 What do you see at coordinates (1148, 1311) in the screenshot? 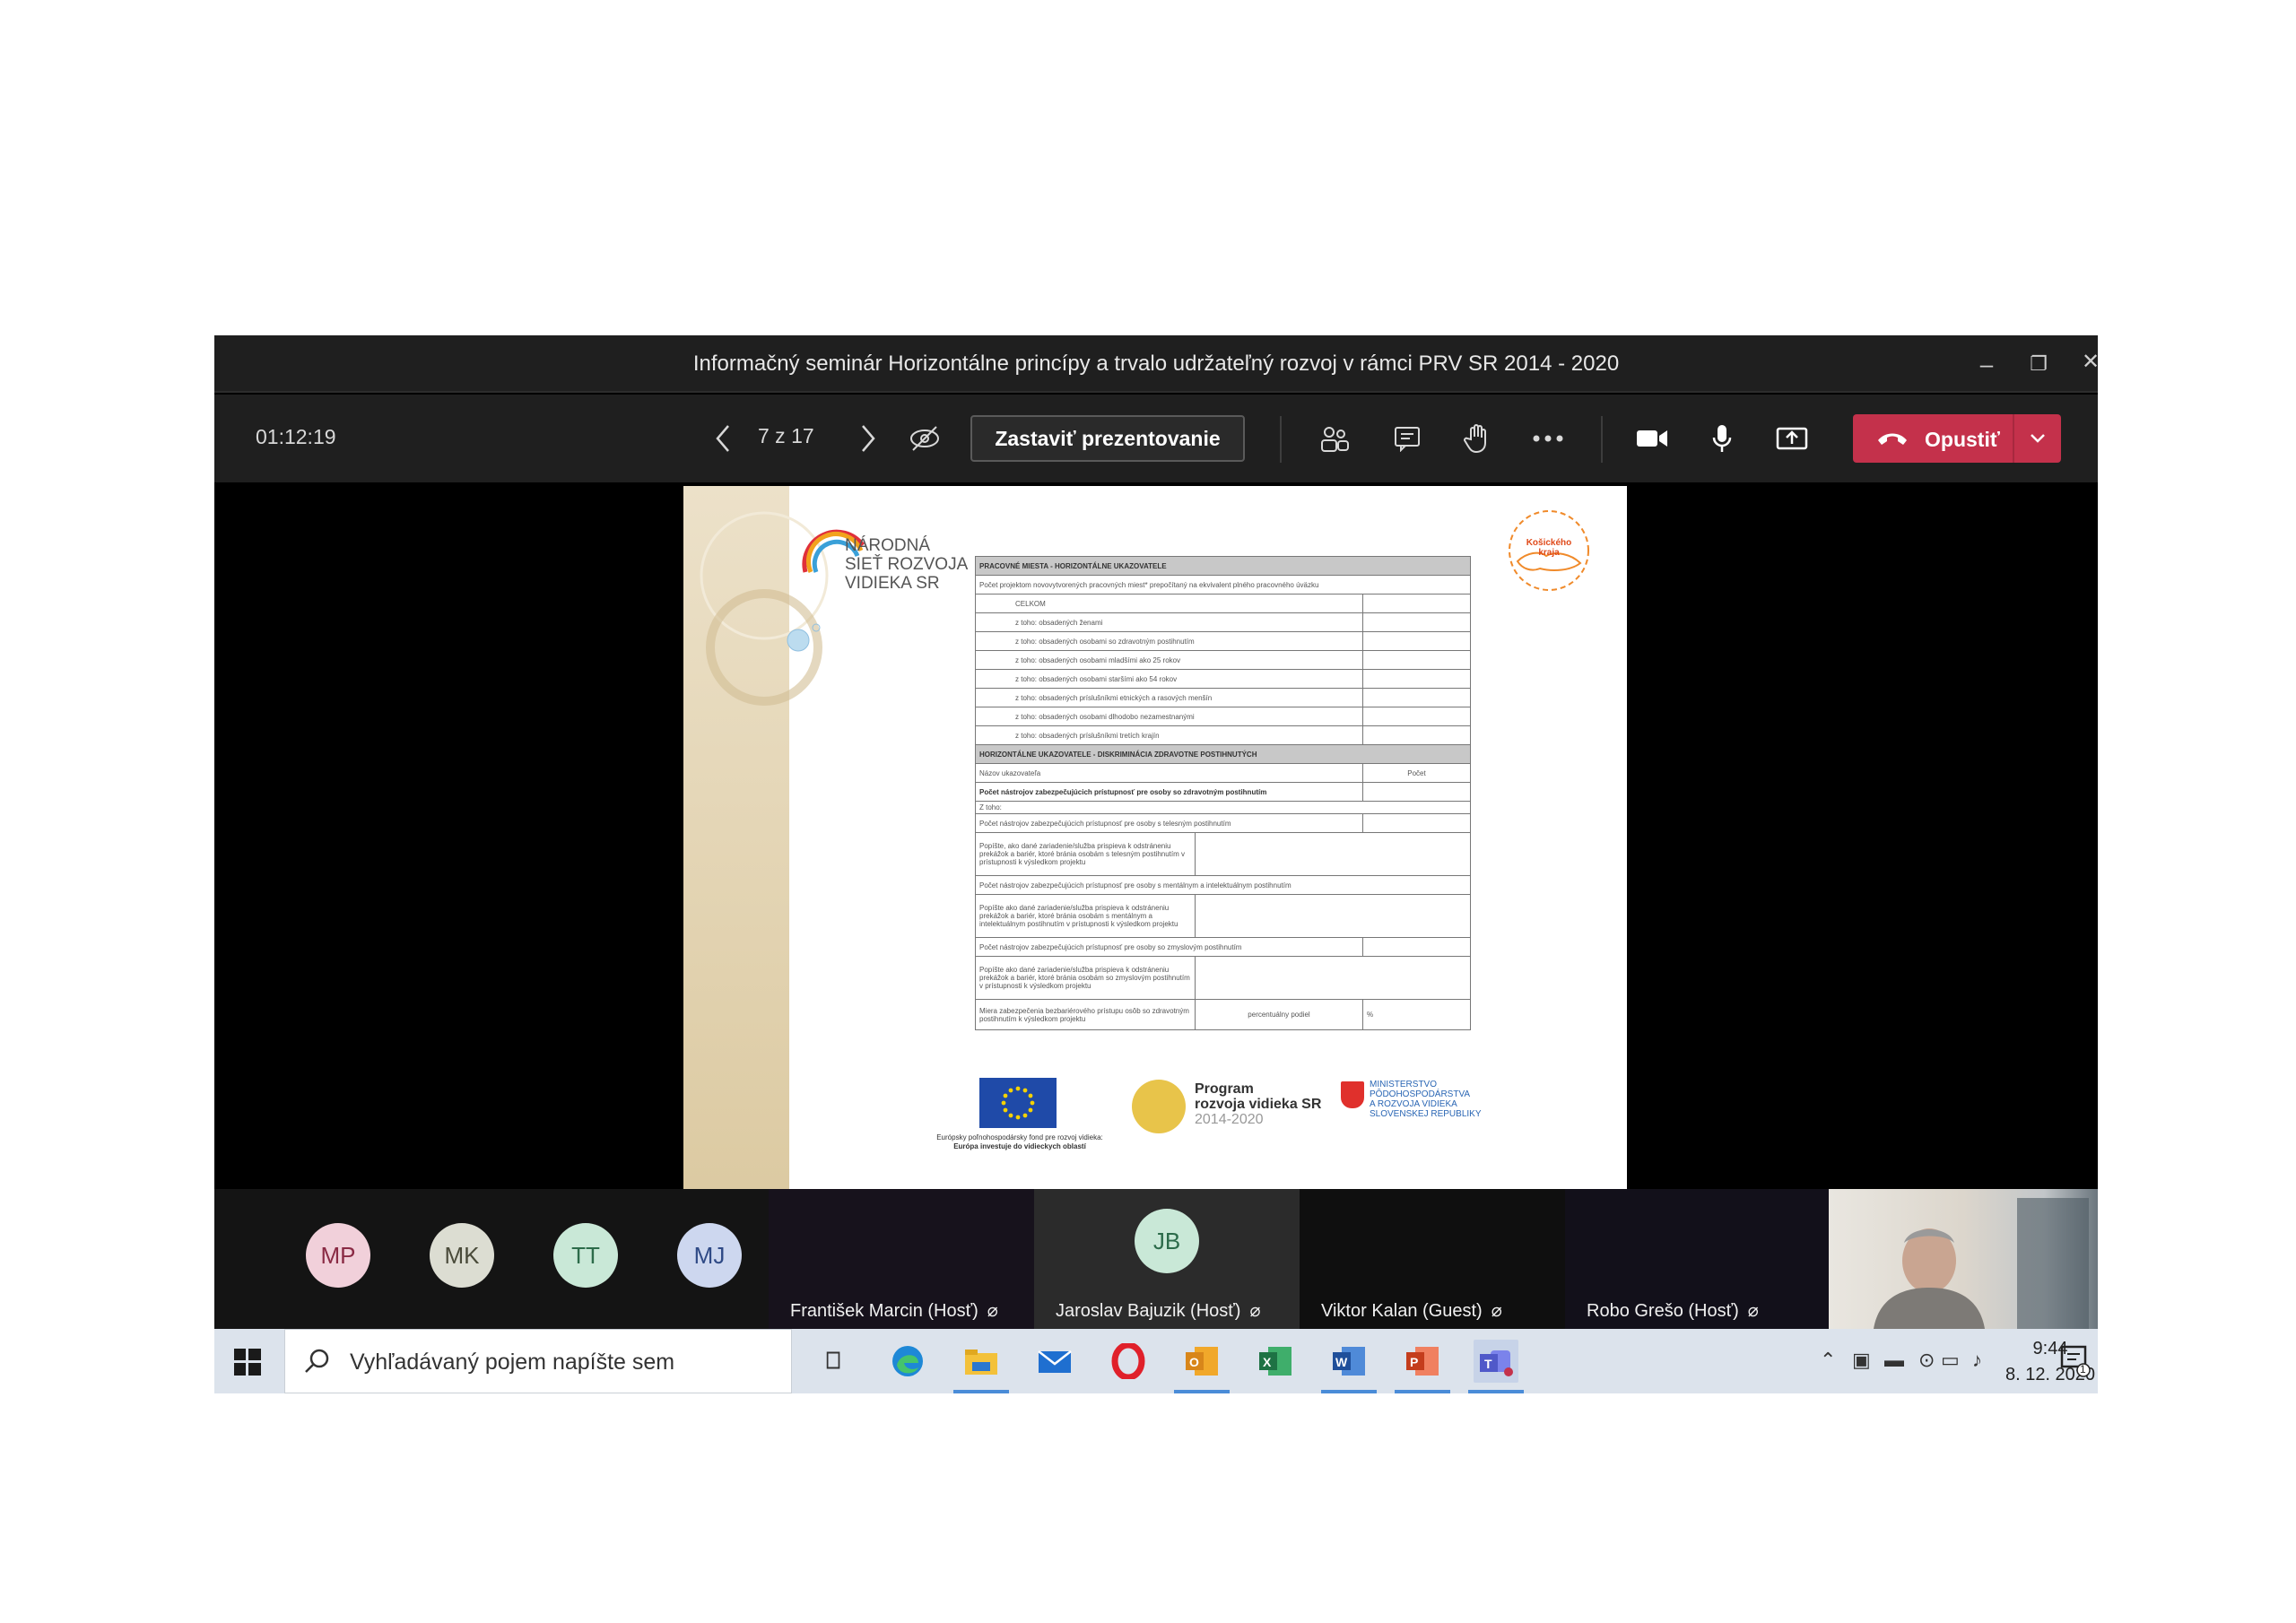
I see `participant-name-text: Jaroslav Bajuzik (Hosť)` at bounding box center [1148, 1311].